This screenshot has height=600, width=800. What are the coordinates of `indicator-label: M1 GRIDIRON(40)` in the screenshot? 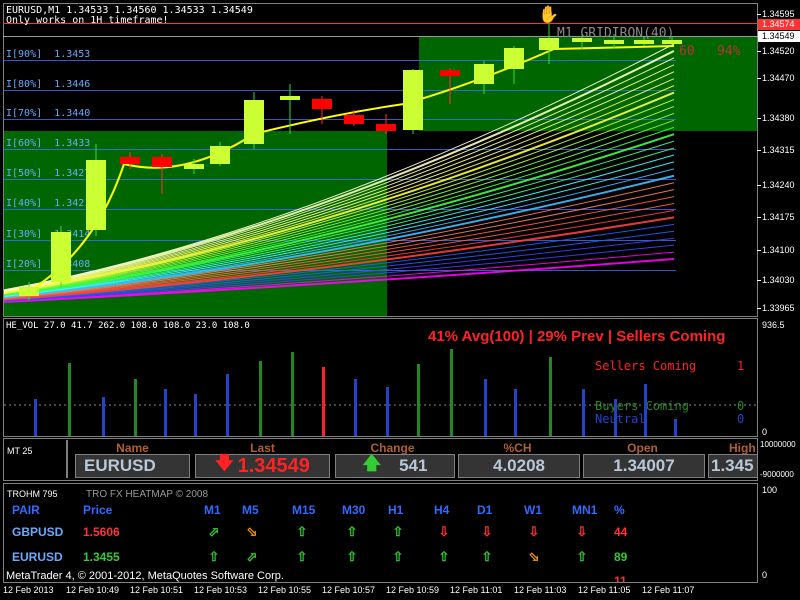 It's located at (616, 33).